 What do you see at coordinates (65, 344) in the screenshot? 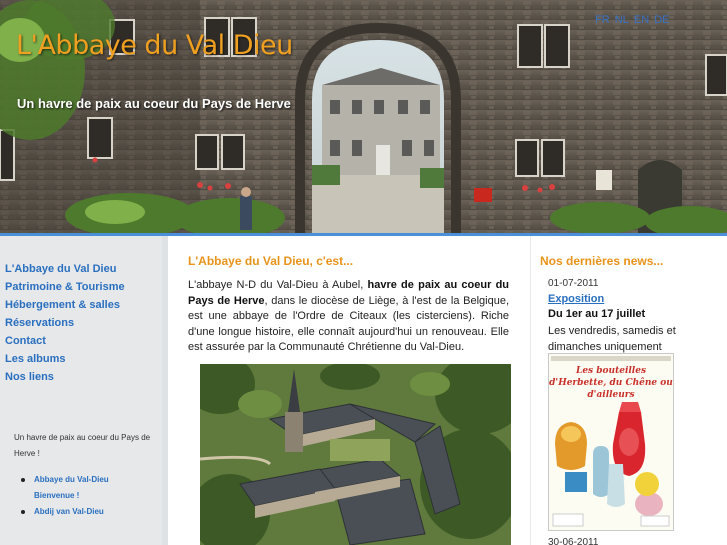
I see `nav-item-contact: Contact` at bounding box center [65, 344].